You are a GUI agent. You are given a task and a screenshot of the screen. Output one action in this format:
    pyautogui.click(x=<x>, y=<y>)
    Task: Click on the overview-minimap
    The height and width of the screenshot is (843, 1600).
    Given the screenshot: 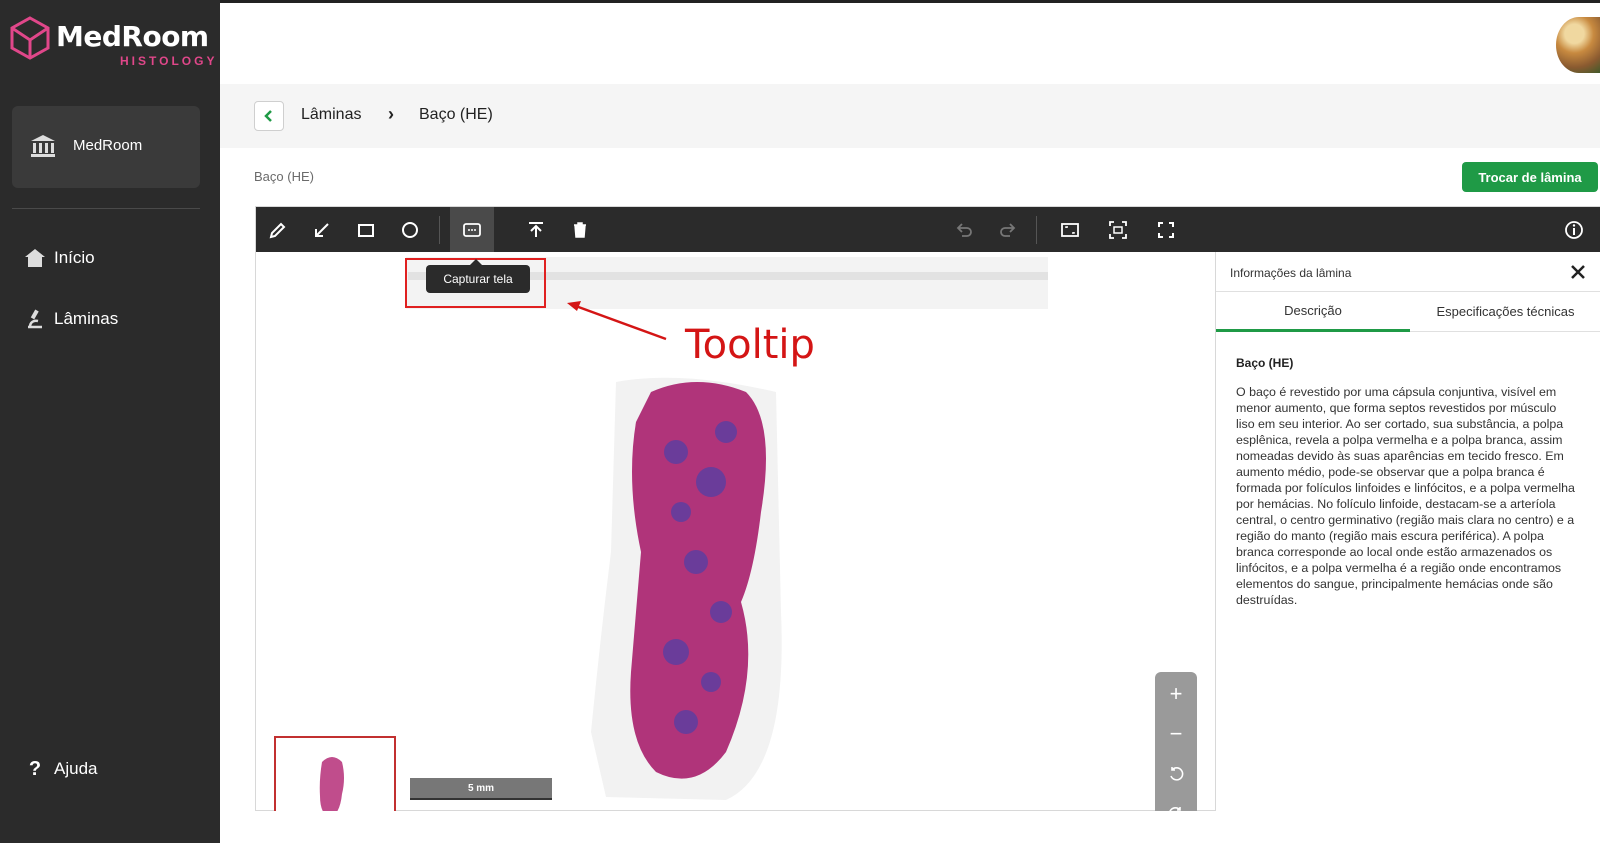 What is the action you would take?
    pyautogui.click(x=335, y=773)
    